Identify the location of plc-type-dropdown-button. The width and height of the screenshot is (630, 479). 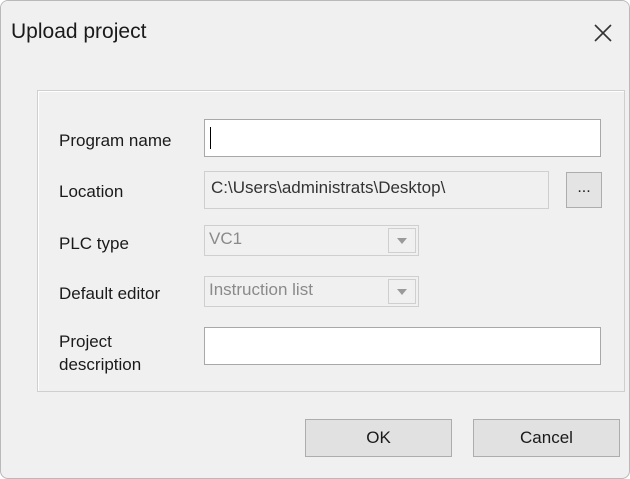
(402, 240).